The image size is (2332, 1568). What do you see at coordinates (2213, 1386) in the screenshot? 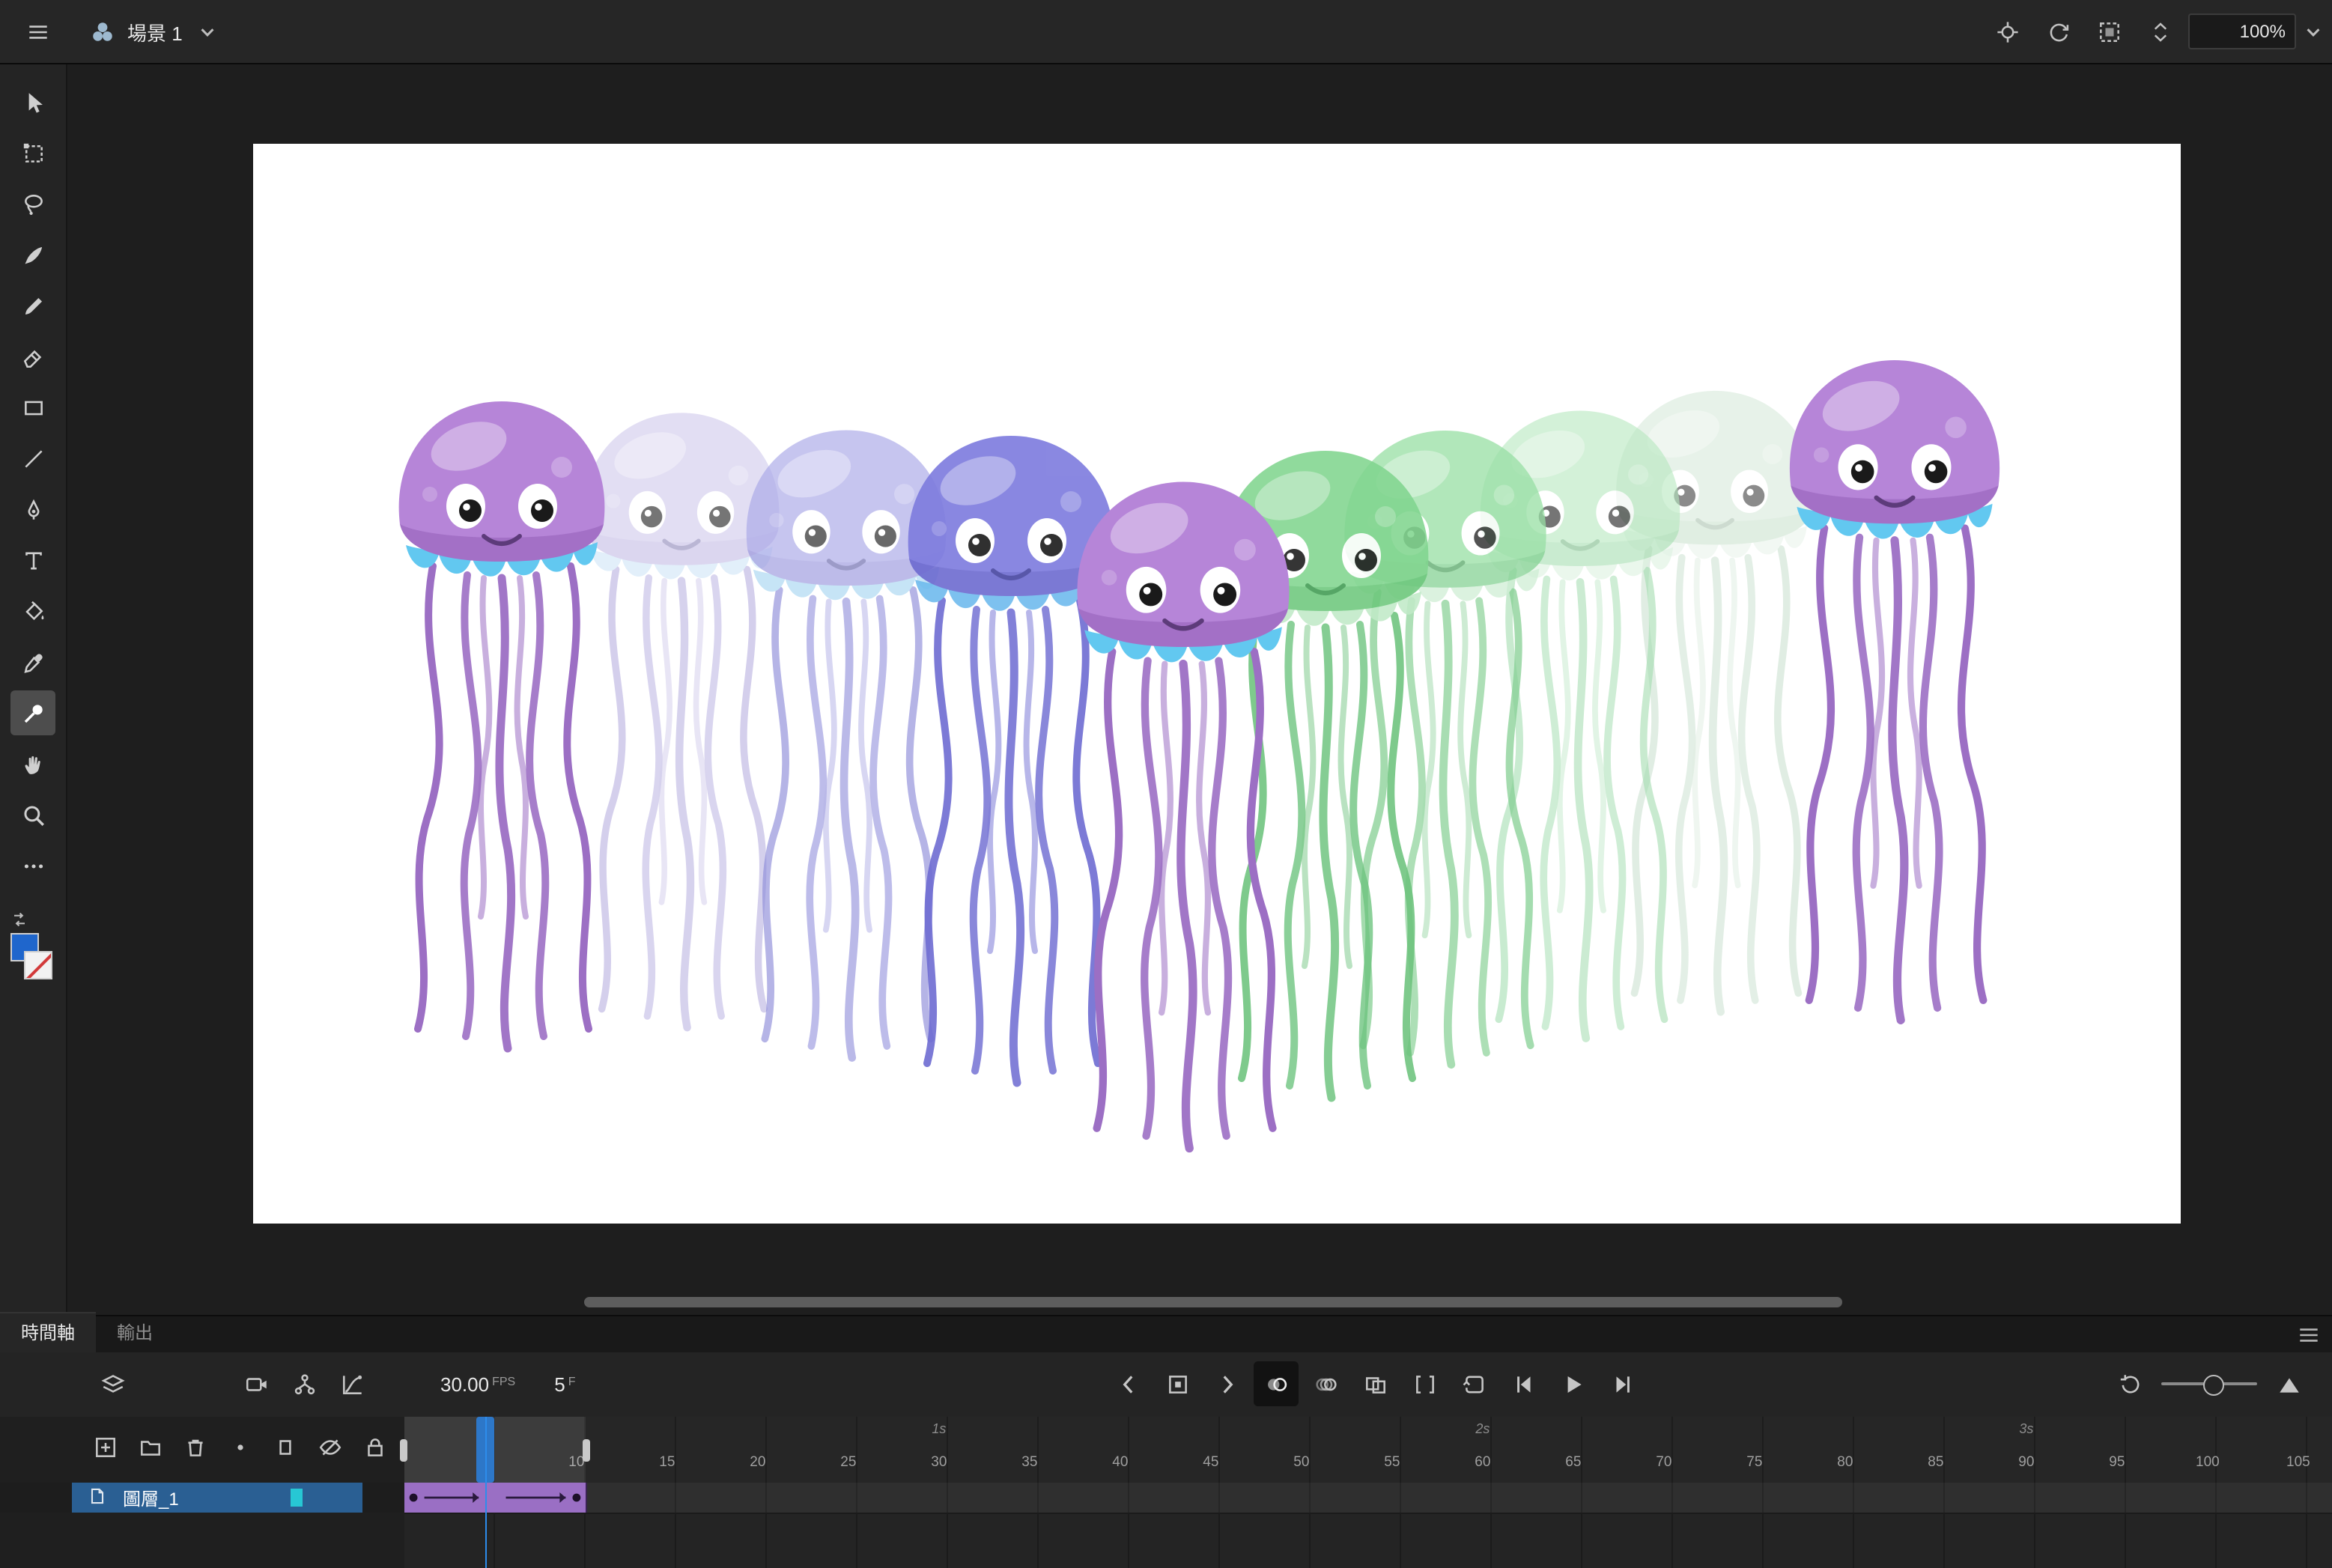
I see `timeline-zoom-knob` at bounding box center [2213, 1386].